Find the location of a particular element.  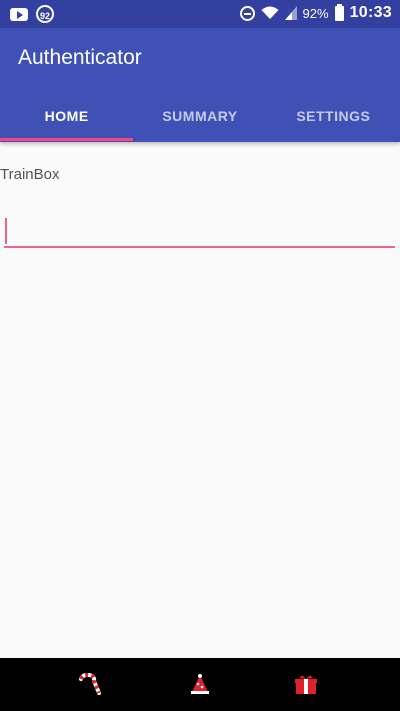

signal-icon is located at coordinates (290, 13).